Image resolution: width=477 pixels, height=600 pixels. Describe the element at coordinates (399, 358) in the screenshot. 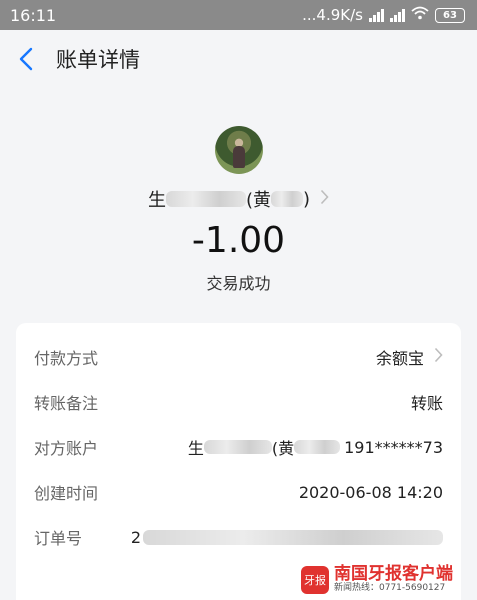

I see `payment-method-value: 余额宝` at that location.